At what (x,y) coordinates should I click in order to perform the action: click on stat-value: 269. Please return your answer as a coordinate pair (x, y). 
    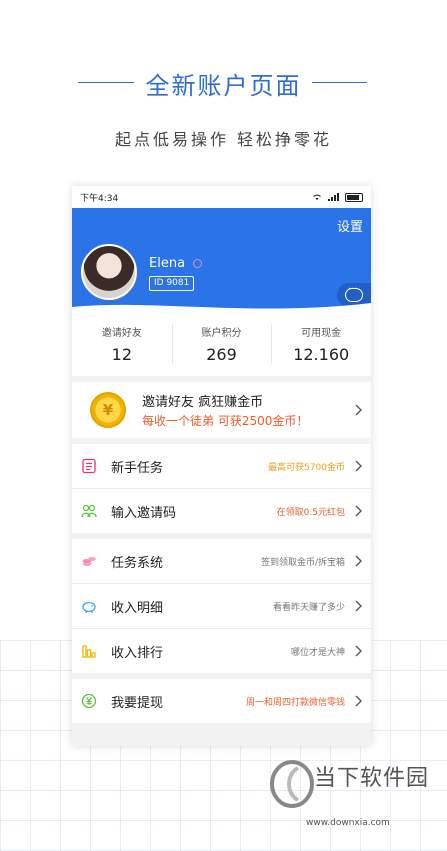
    Looking at the image, I should click on (221, 354).